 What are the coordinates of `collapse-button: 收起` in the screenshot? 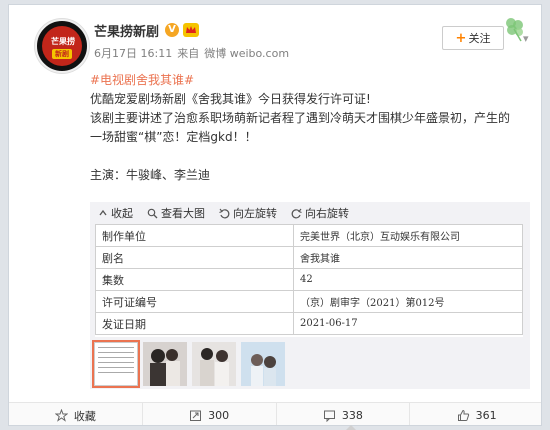 It's located at (115, 213).